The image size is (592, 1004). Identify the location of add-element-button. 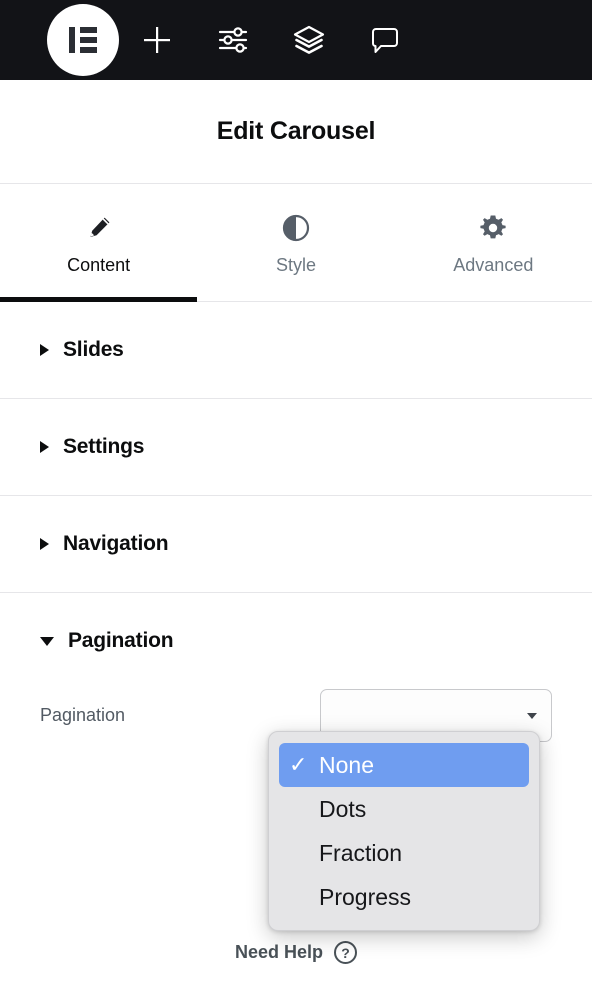
(157, 40).